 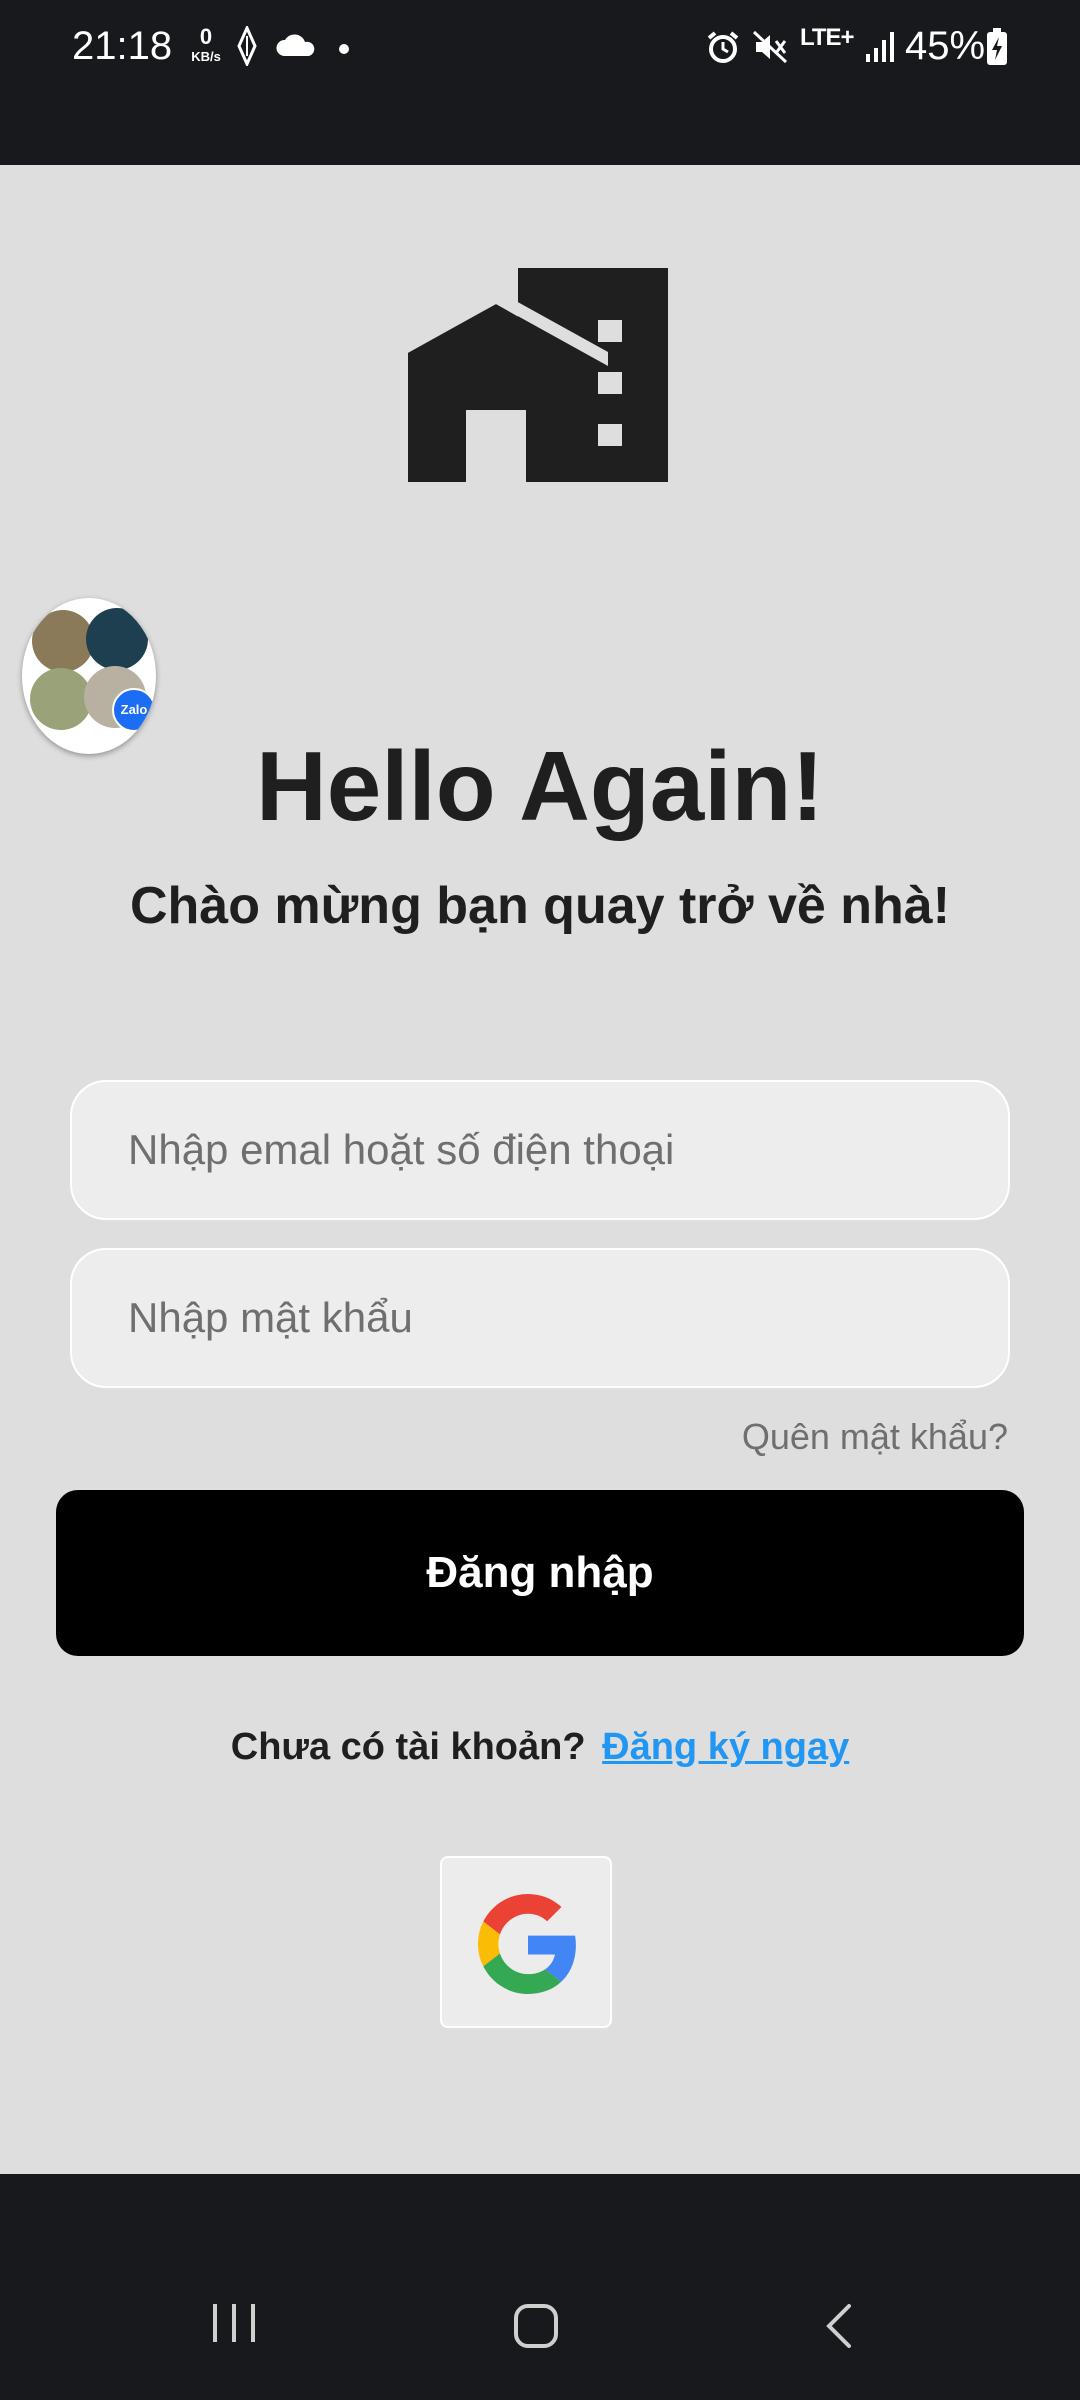 I want to click on alarm-icon, so click(x=723, y=49).